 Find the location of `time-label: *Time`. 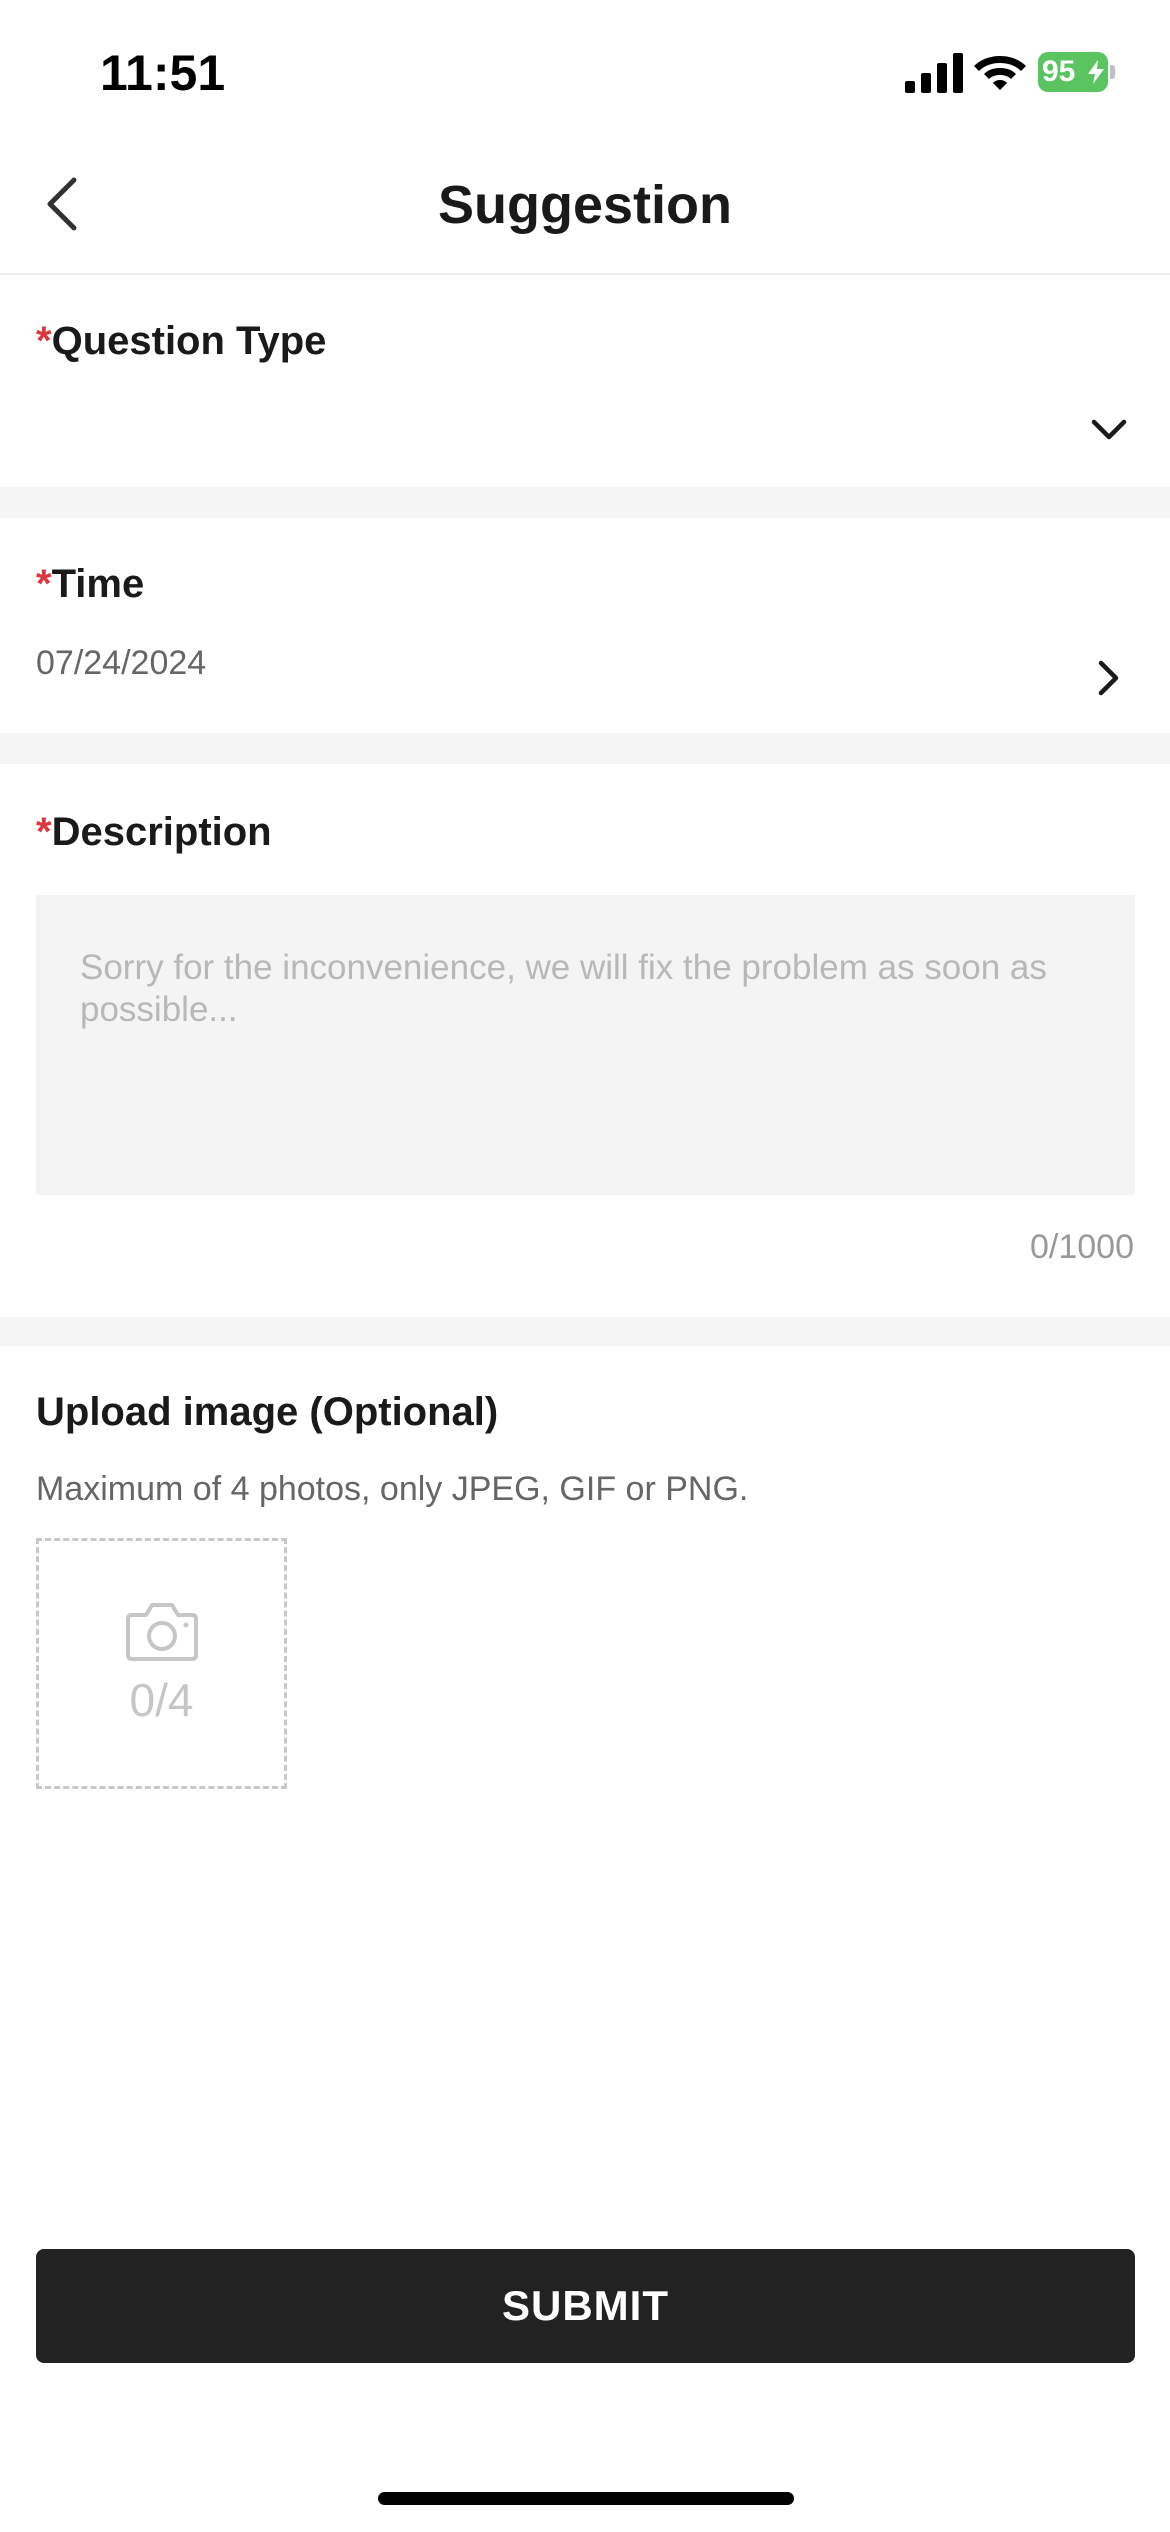

time-label: *Time is located at coordinates (90, 584).